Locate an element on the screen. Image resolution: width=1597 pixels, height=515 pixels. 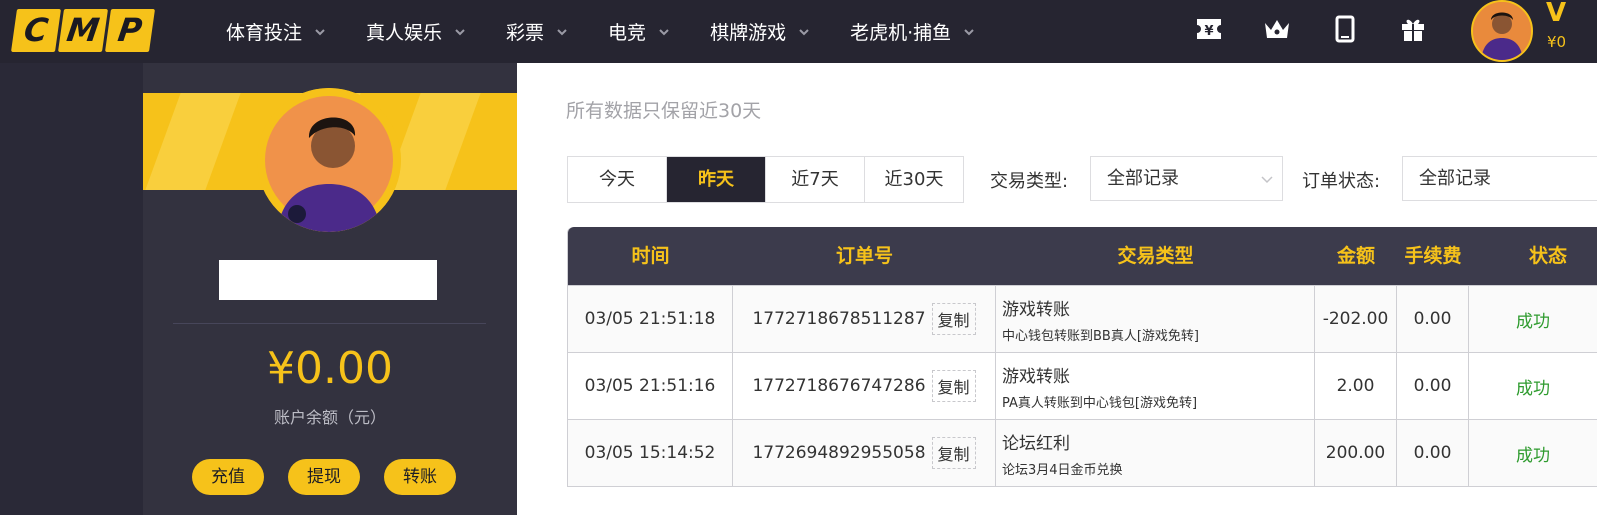
order-number: 1772694892955058 is located at coordinates (839, 453).